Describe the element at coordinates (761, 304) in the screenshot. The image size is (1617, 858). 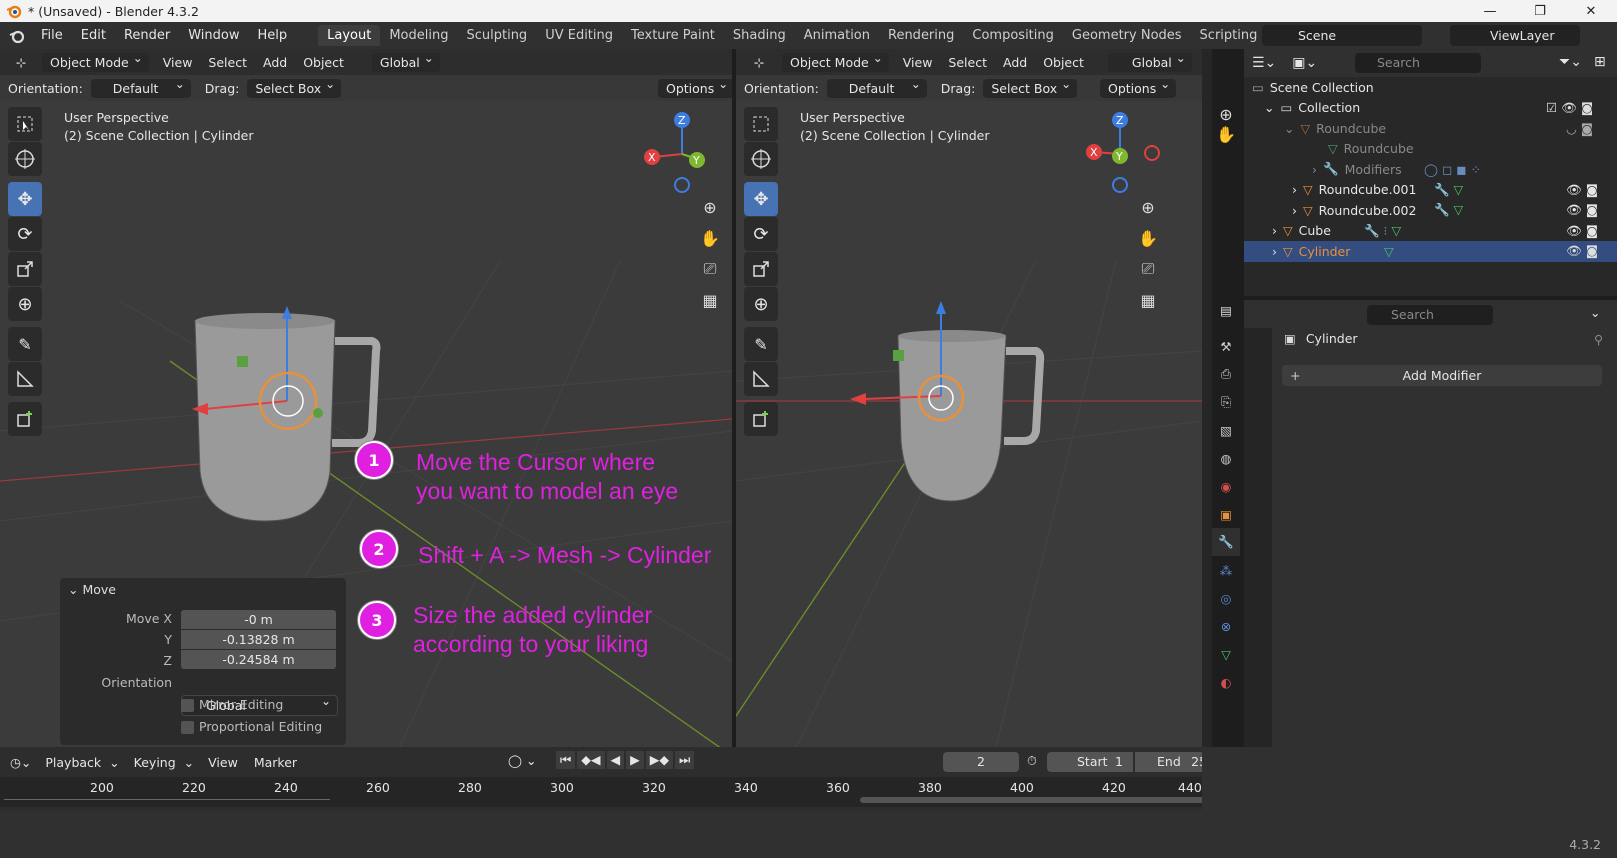
I see `transform-tool-right: ⊕` at that location.